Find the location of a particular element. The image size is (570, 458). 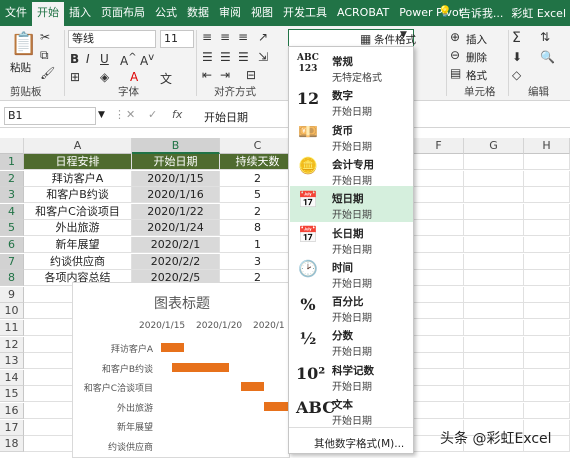

align-bottom-icon: ≡ is located at coordinates (243, 37).